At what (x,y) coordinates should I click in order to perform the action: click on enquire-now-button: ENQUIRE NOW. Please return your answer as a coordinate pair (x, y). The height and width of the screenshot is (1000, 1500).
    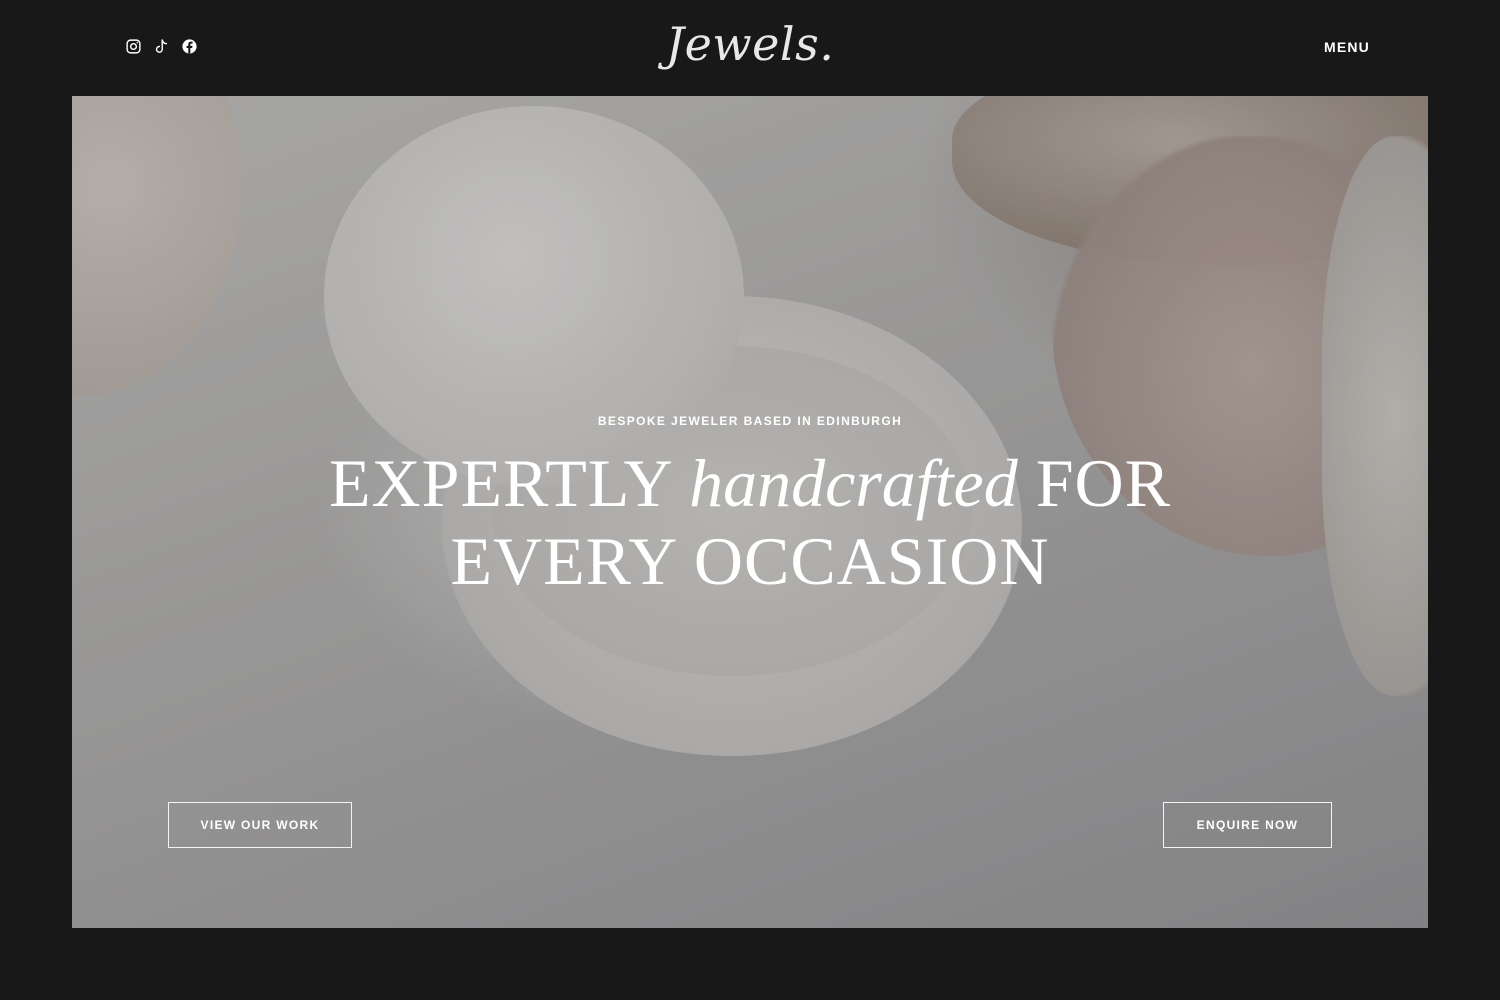
    Looking at the image, I should click on (1247, 825).